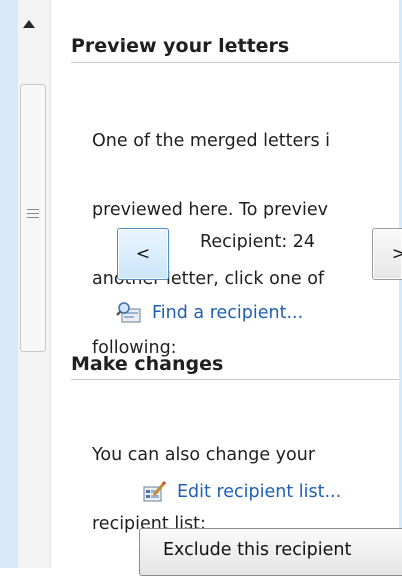  Describe the element at coordinates (204, 455) in the screenshot. I see `changes-description-line: You can also change your` at that location.